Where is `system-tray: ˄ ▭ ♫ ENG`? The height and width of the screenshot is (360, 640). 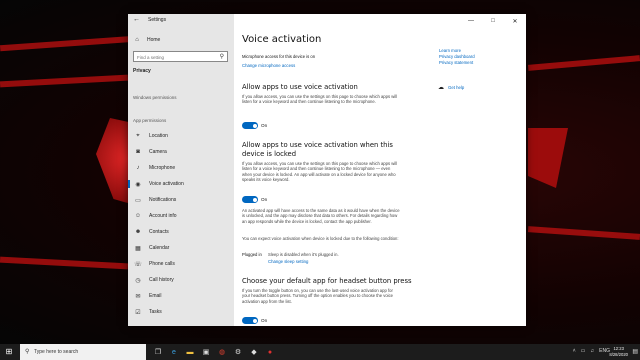
system-tray: ˄ ▭ ♫ ENG is located at coordinates (591, 351).